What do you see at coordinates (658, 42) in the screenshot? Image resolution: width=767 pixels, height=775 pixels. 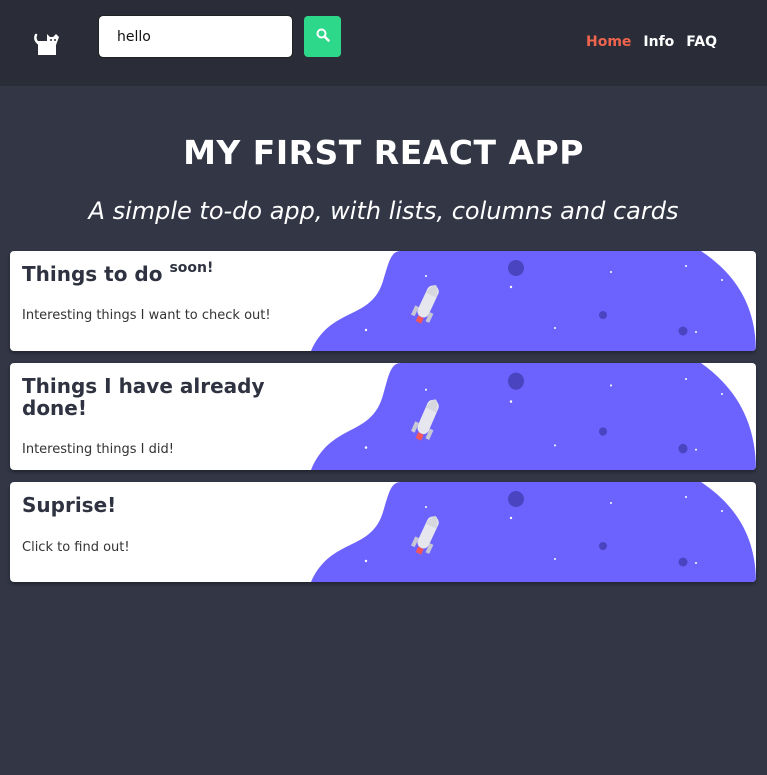 I see `nav-info: Info` at bounding box center [658, 42].